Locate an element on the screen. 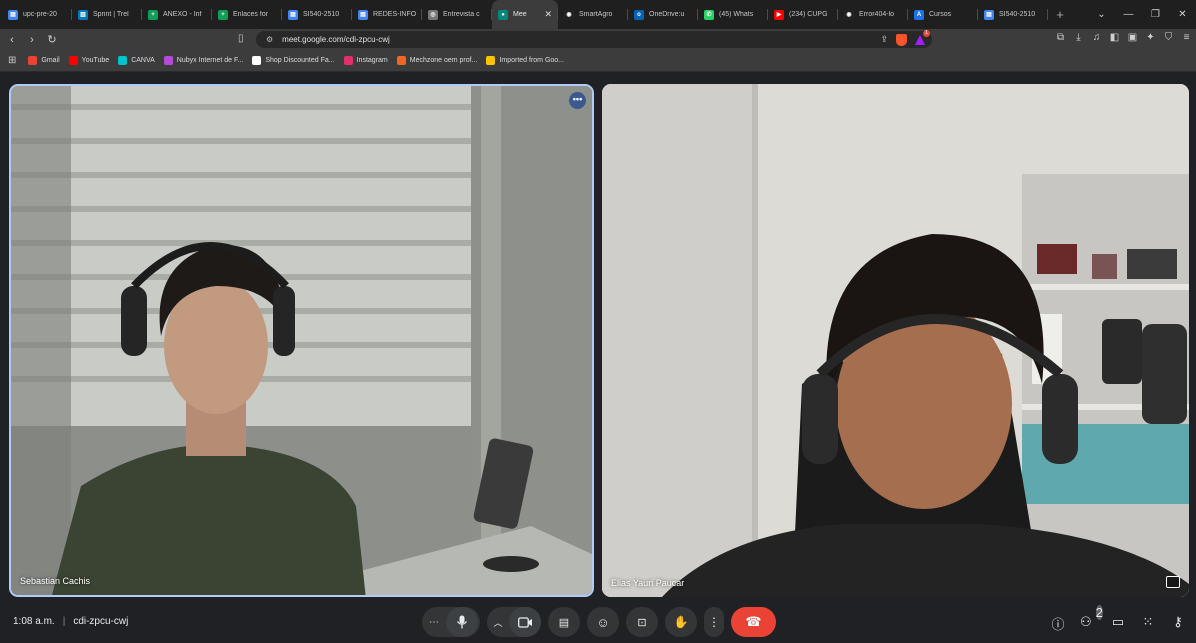  microphone-button is located at coordinates (462, 622).